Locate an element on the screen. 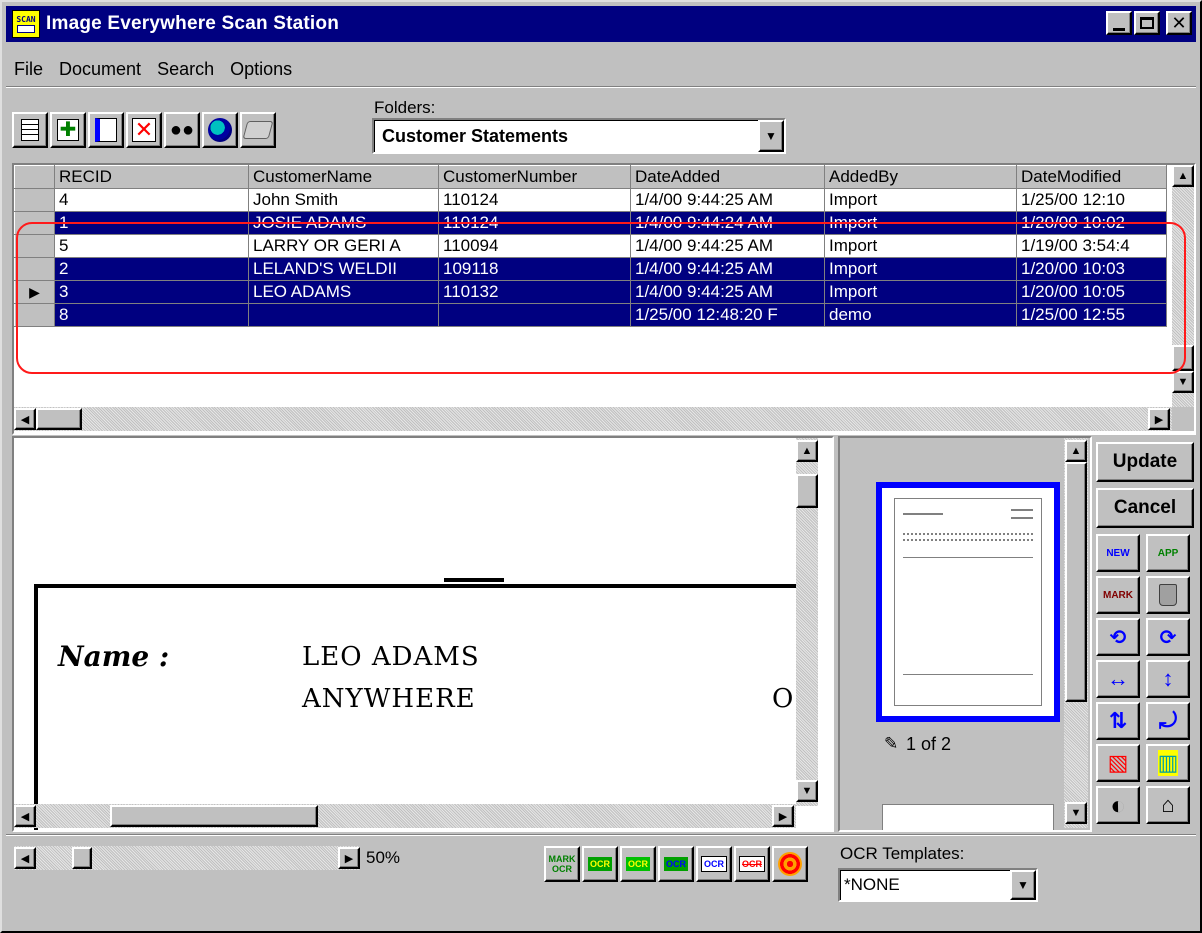 The width and height of the screenshot is (1202, 933). thumbnails-scroll-down-button: ▼ is located at coordinates (1076, 813).